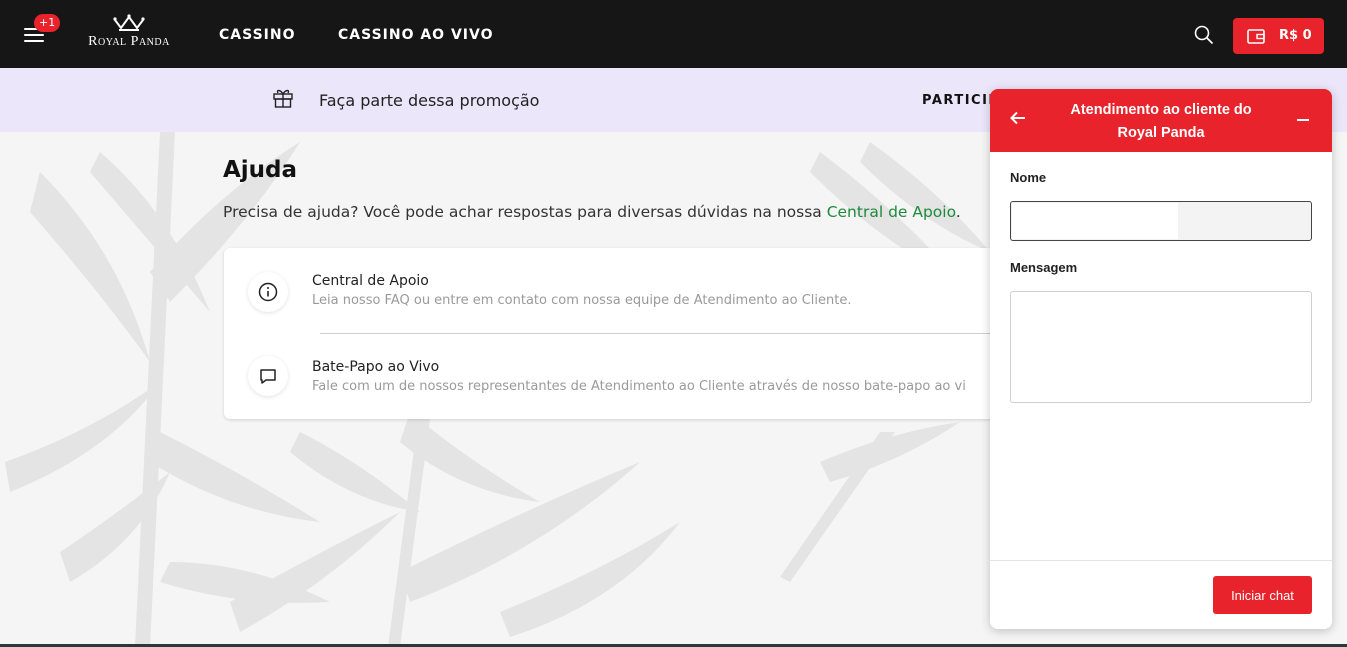 The width and height of the screenshot is (1347, 647). Describe the element at coordinates (257, 35) in the screenshot. I see `nav-cassino: CASSINO` at that location.